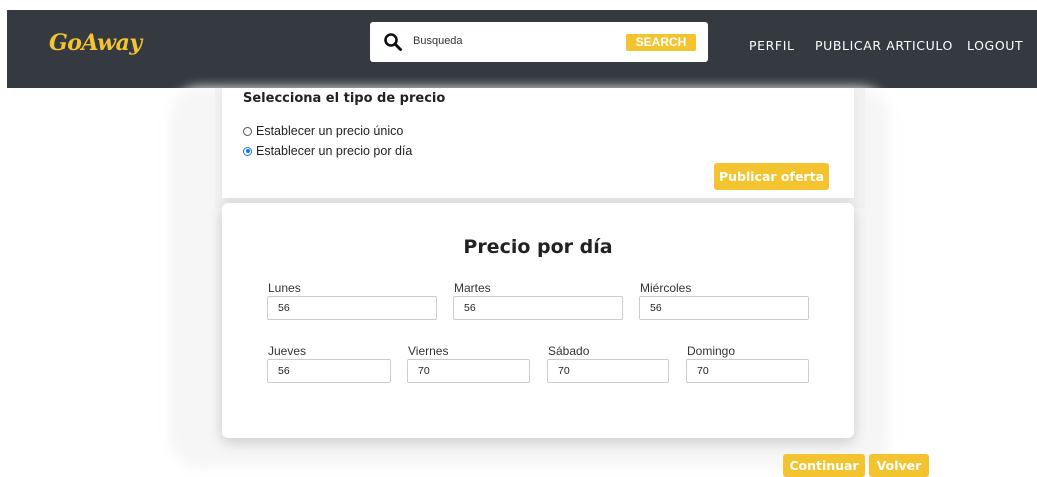 This screenshot has width=1037, height=477. I want to click on continue-button: Continuar, so click(824, 465).